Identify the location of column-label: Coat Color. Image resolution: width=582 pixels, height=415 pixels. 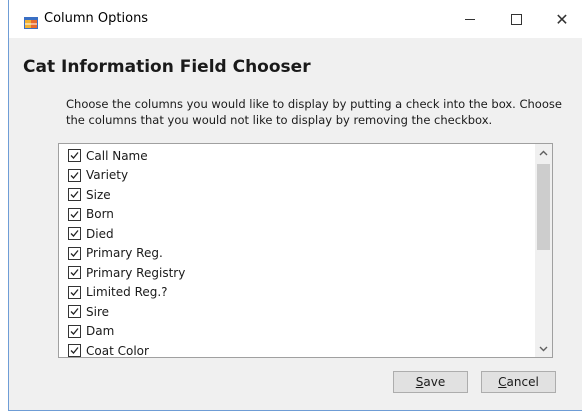
(117, 350).